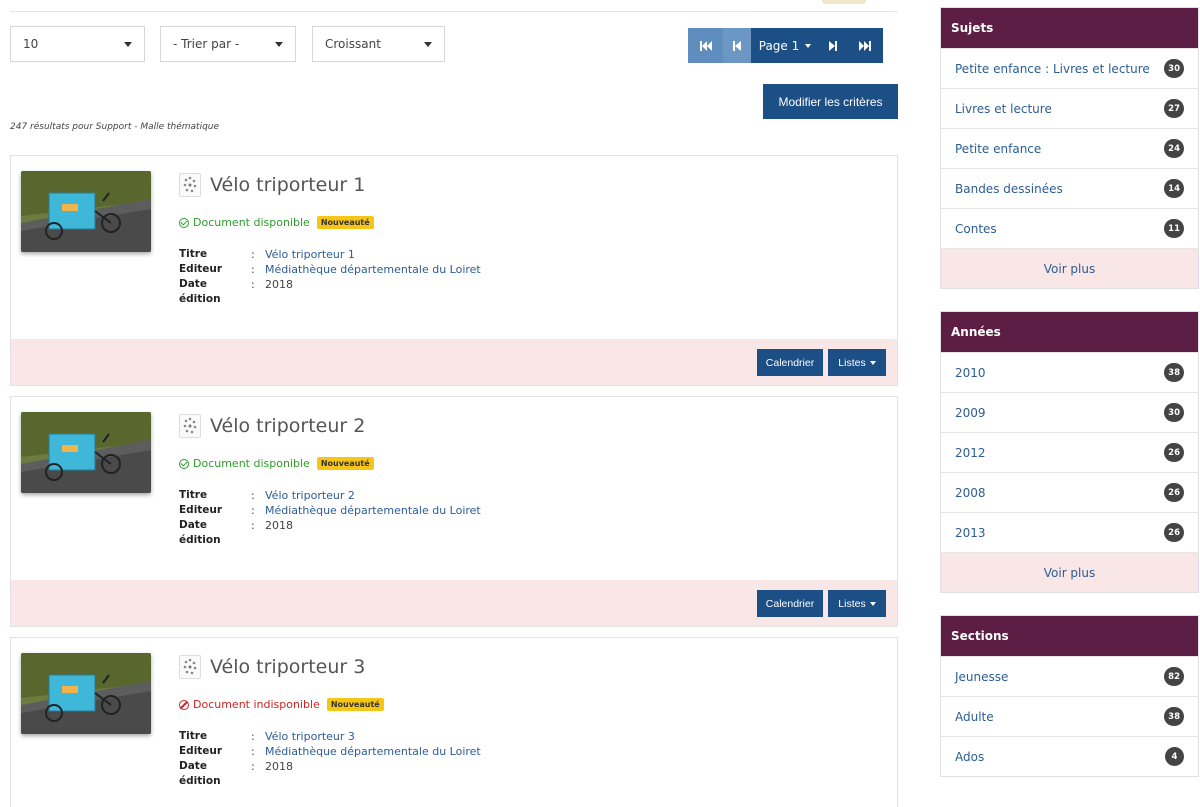 The height and width of the screenshot is (807, 1200). Describe the element at coordinates (1052, 68) in the screenshot. I see `facet-item-label: Petite enfance : Livres et lecture` at that location.